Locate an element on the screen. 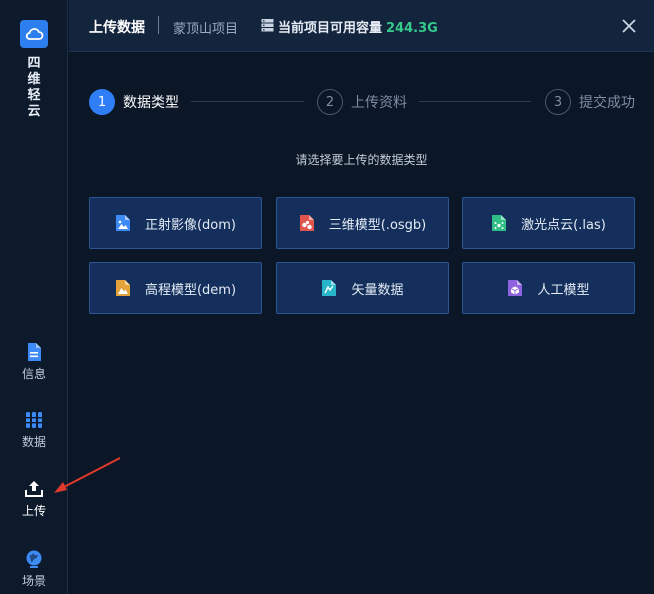 Image resolution: width=654 pixels, height=594 pixels. step-label: 提交成功 is located at coordinates (607, 103).